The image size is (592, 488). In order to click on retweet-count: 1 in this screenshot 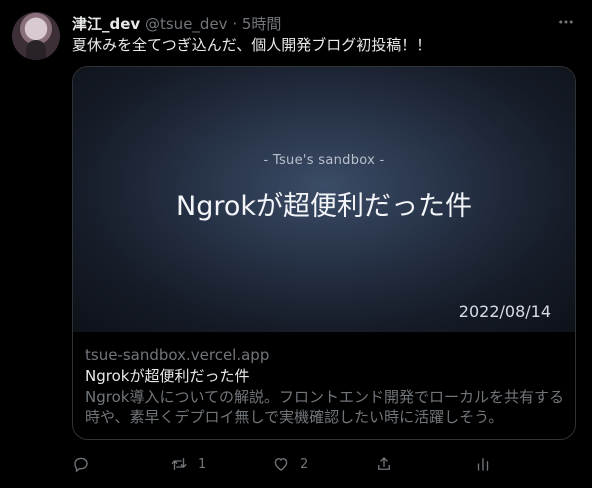, I will do `click(202, 464)`.